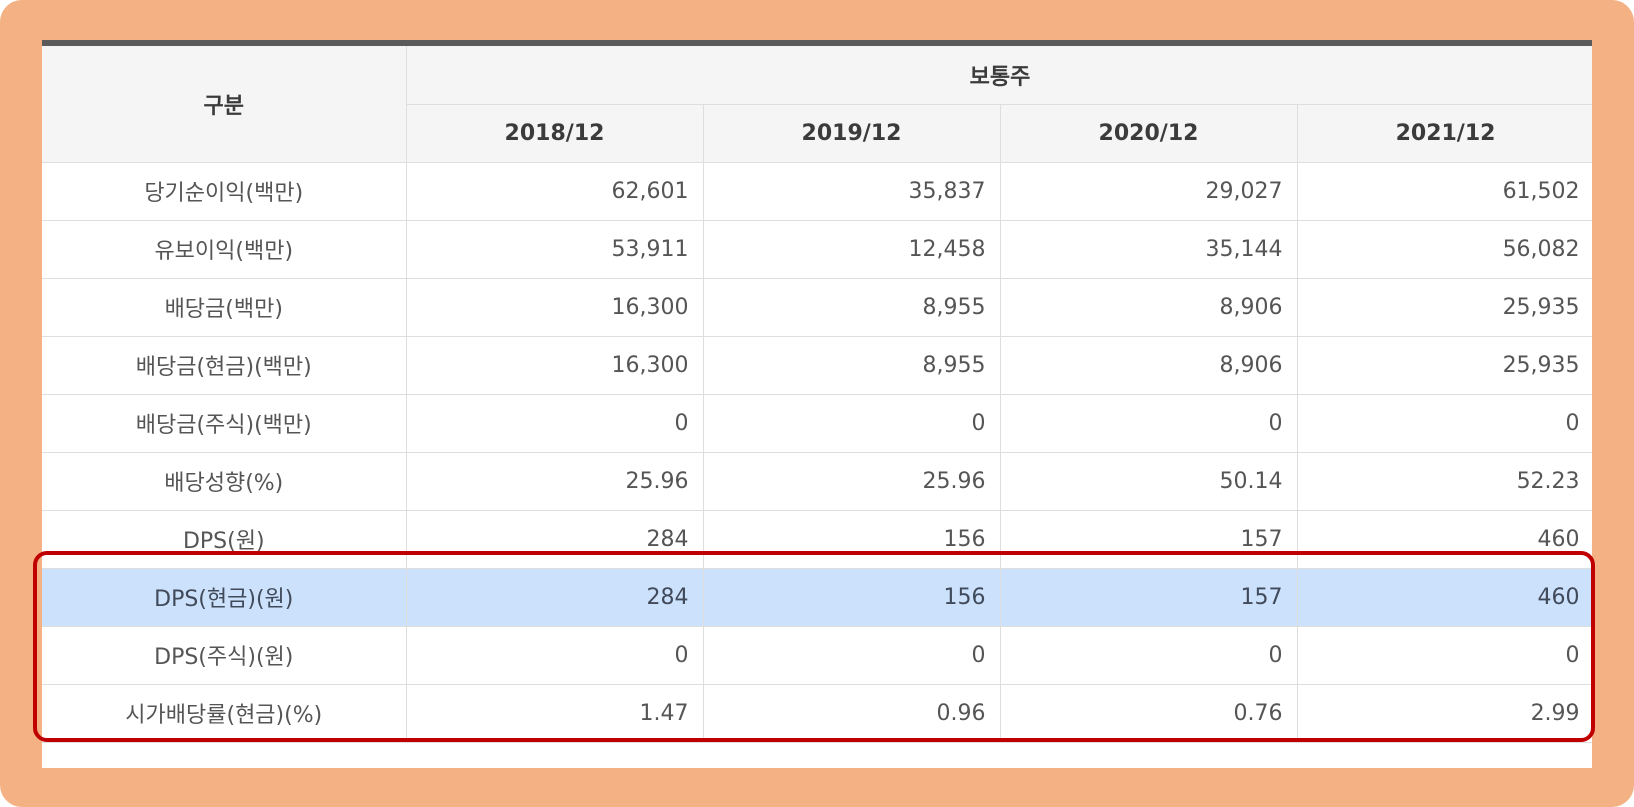 This screenshot has height=807, width=1634. What do you see at coordinates (224, 655) in the screenshot?
I see `row-label: DPS(주식)(원)` at bounding box center [224, 655].